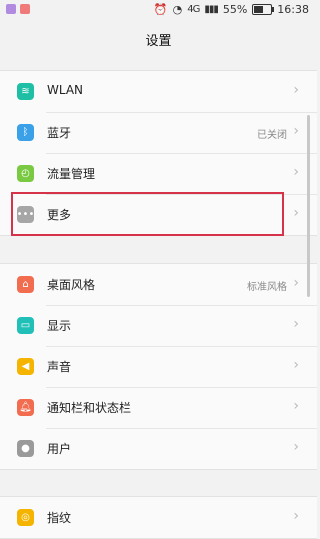 The width and height of the screenshot is (320, 539). I want to click on clock: 16:38, so click(293, 9).